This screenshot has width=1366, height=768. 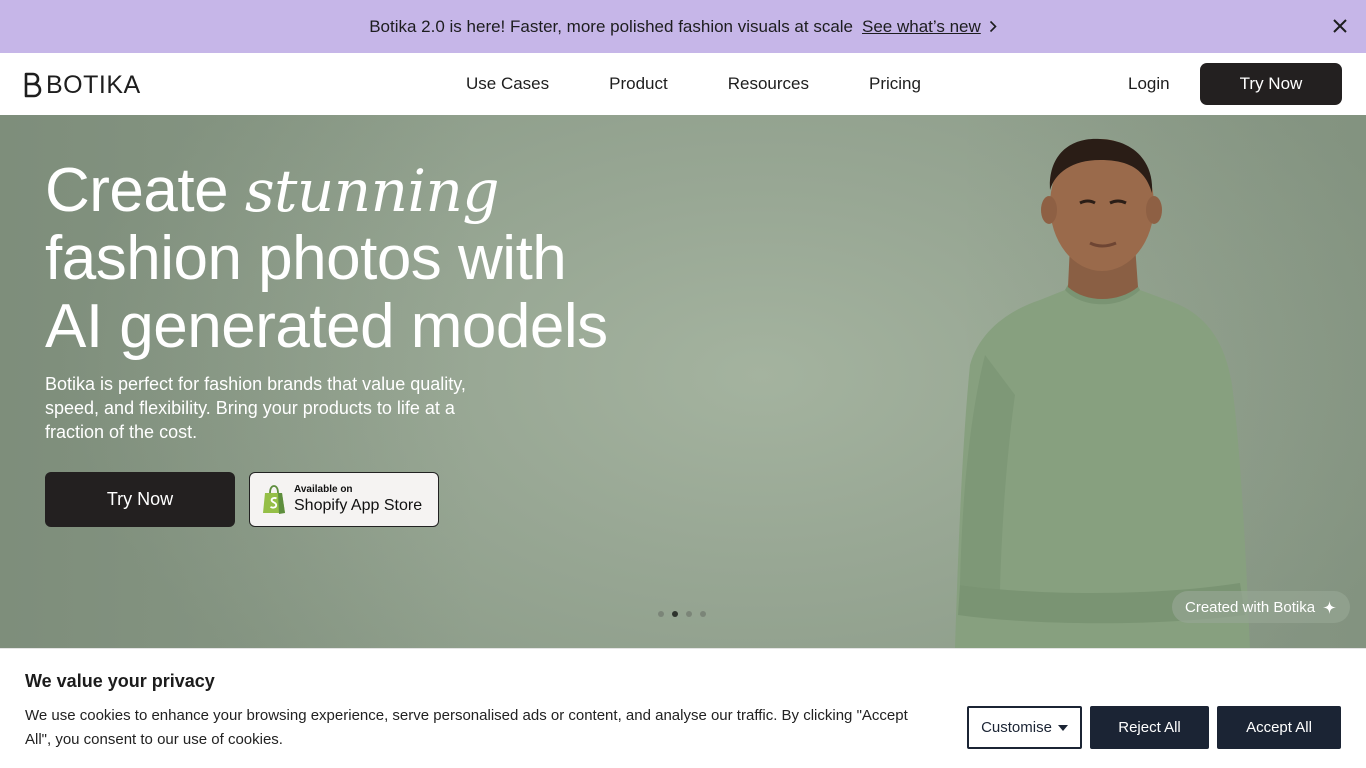 I want to click on carousel-dots, so click(x=686, y=614).